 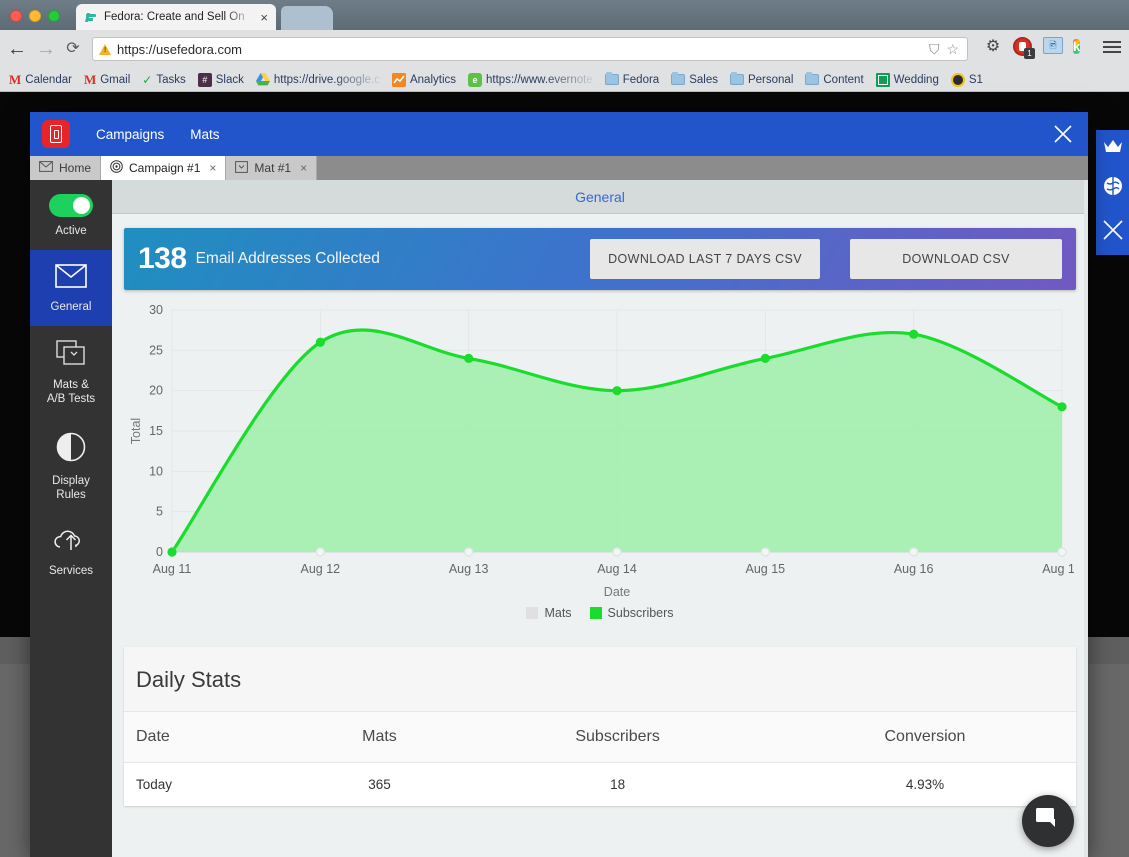 I want to click on bookmark-evernote: e https://www.evernote, so click(x=530, y=80).